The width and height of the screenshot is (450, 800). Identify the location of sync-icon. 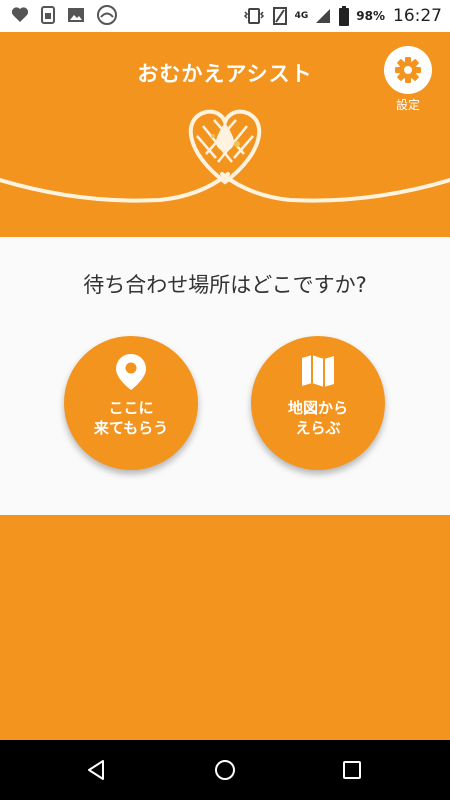
(107, 15).